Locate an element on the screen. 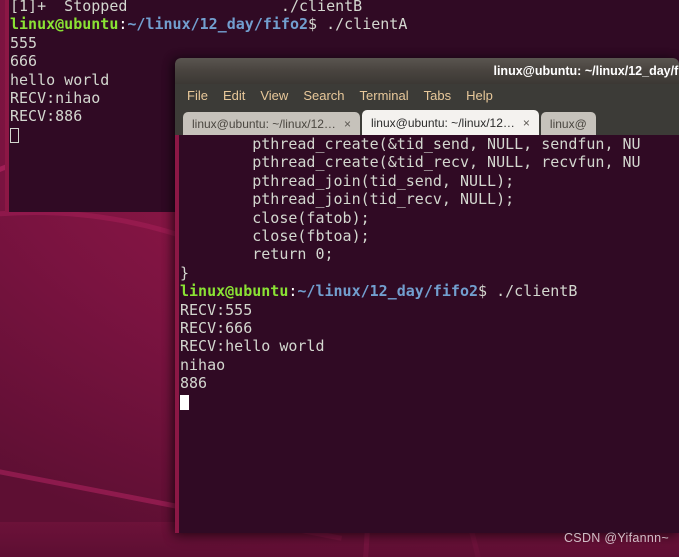 The width and height of the screenshot is (679, 557). terminal-tab-2: linux@ubuntu: ~/linux/12… × is located at coordinates (450, 122).